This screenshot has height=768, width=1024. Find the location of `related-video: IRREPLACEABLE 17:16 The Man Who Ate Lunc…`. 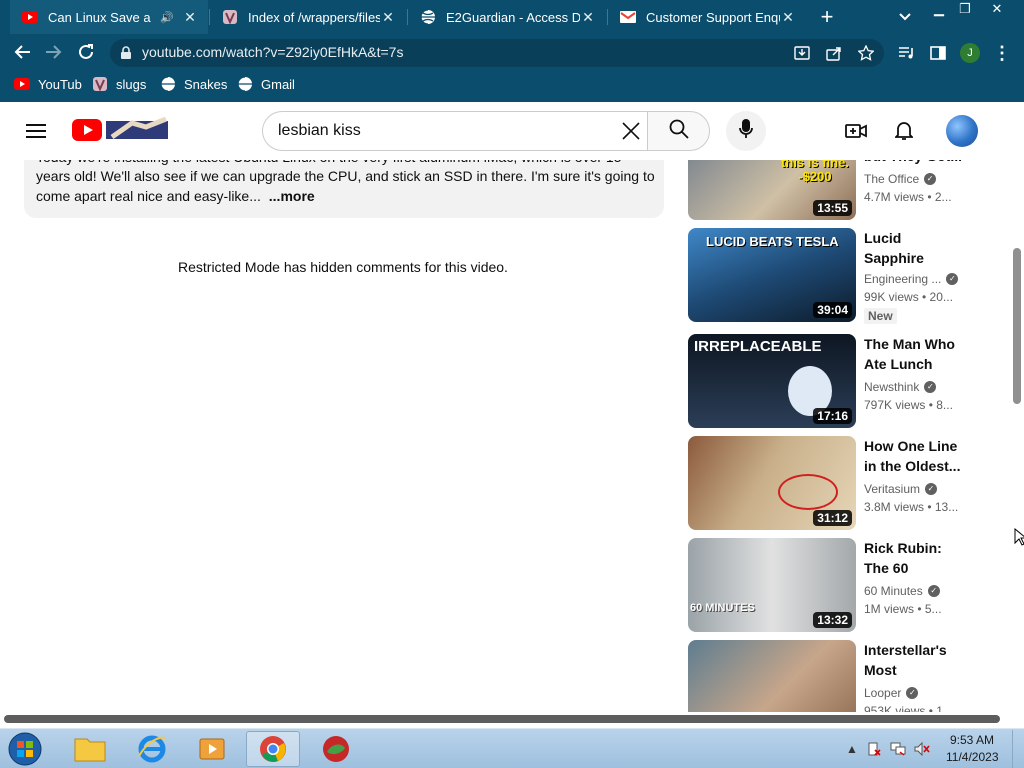

related-video: IRREPLACEABLE 17:16 The Man Who Ate Lunc… is located at coordinates (838, 382).